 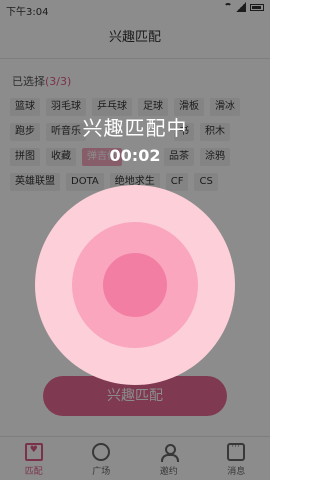 I want to click on matching-title: 兴趣匹配中, so click(x=135, y=128).